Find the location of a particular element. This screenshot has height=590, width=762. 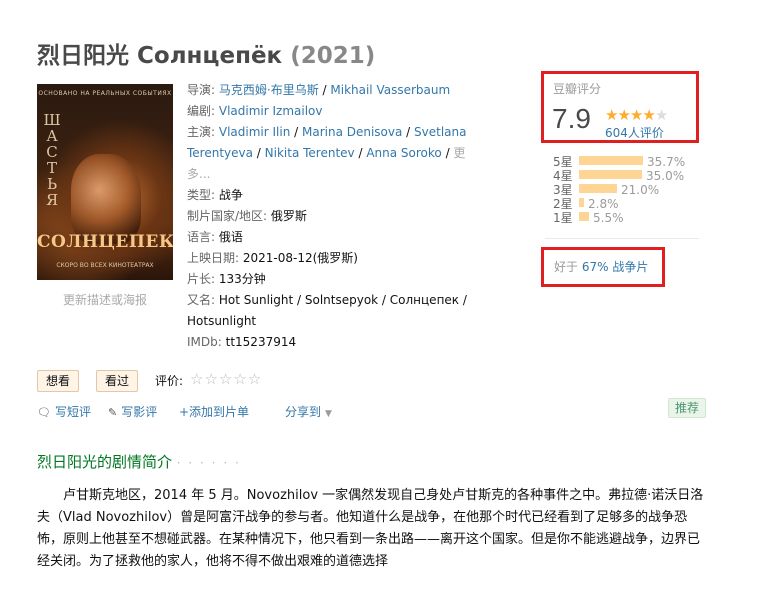

language-value: 俄语 is located at coordinates (230, 237).